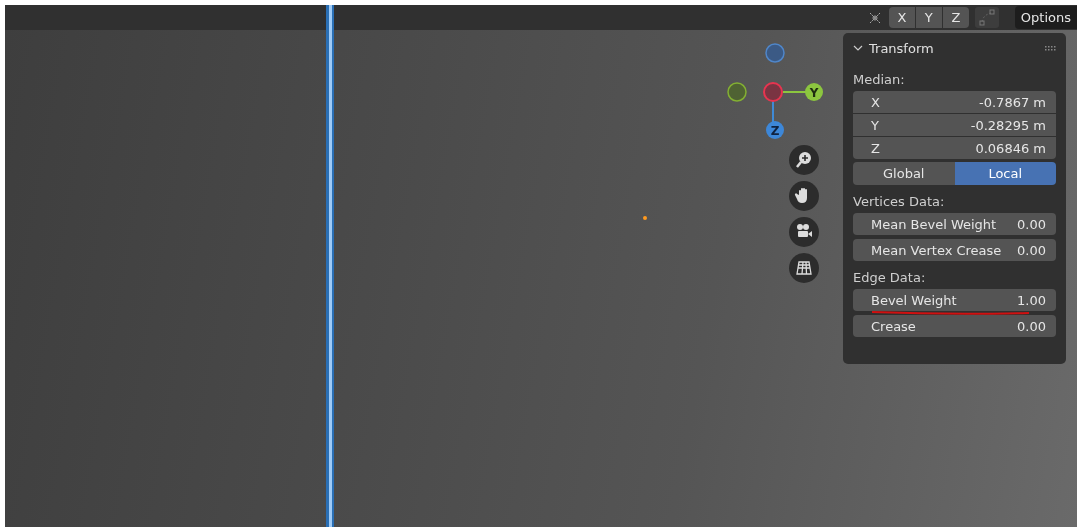 This screenshot has height=527, width=1077. Describe the element at coordinates (955, 17) in the screenshot. I see `axis-button: Z` at that location.